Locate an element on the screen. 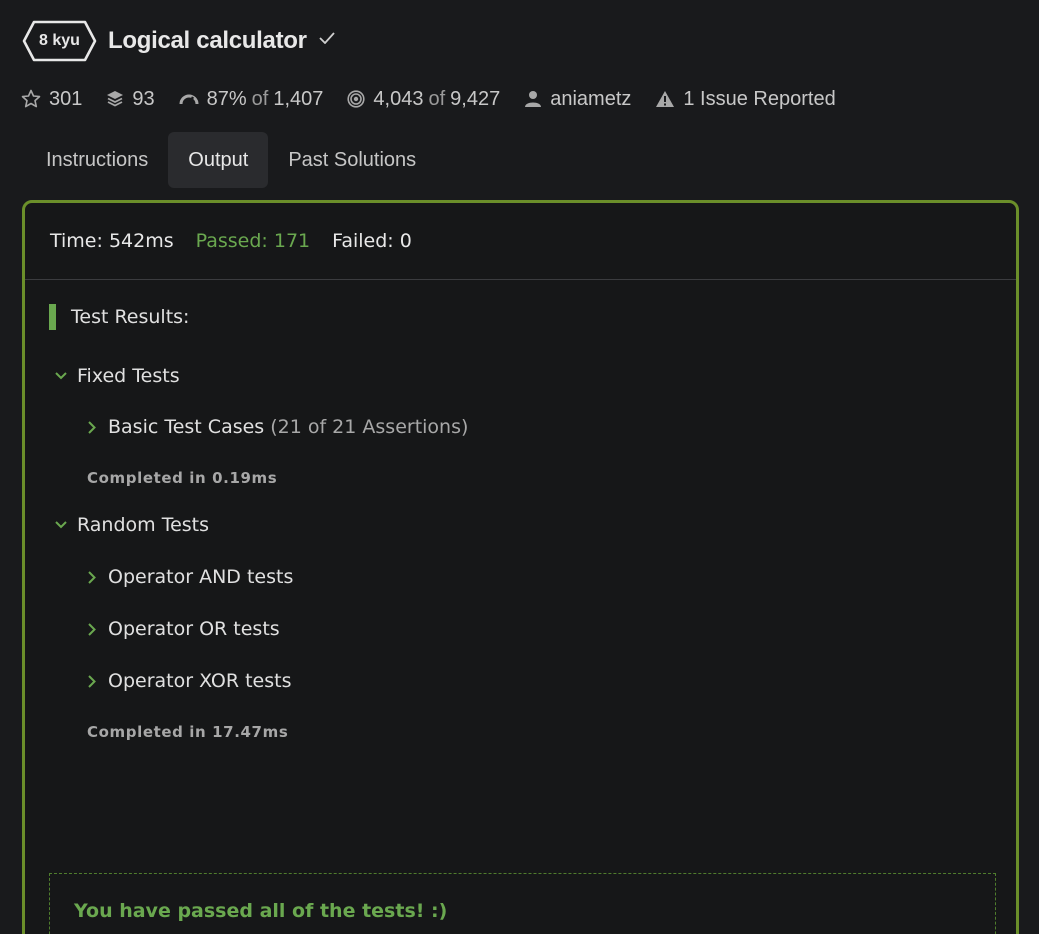 The height and width of the screenshot is (934, 1039). test-item-label: Operator XOR tests is located at coordinates (200, 681).